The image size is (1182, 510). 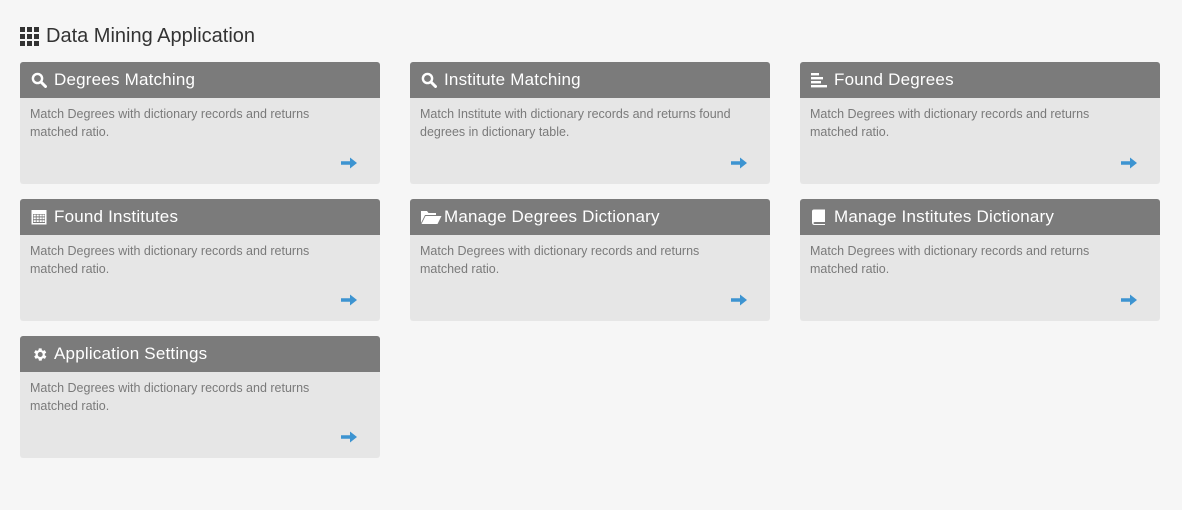 I want to click on card-header: Found Degrees, so click(x=980, y=80).